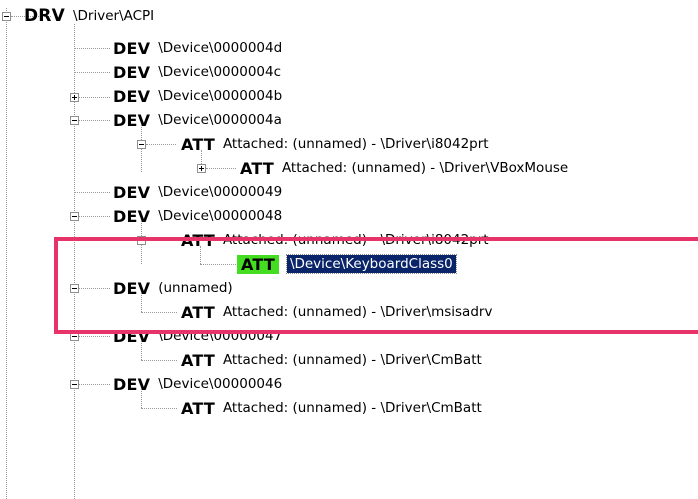 The width and height of the screenshot is (698, 499). I want to click on tree-node-dev-46: DEV \Device\00000046, so click(197, 384).